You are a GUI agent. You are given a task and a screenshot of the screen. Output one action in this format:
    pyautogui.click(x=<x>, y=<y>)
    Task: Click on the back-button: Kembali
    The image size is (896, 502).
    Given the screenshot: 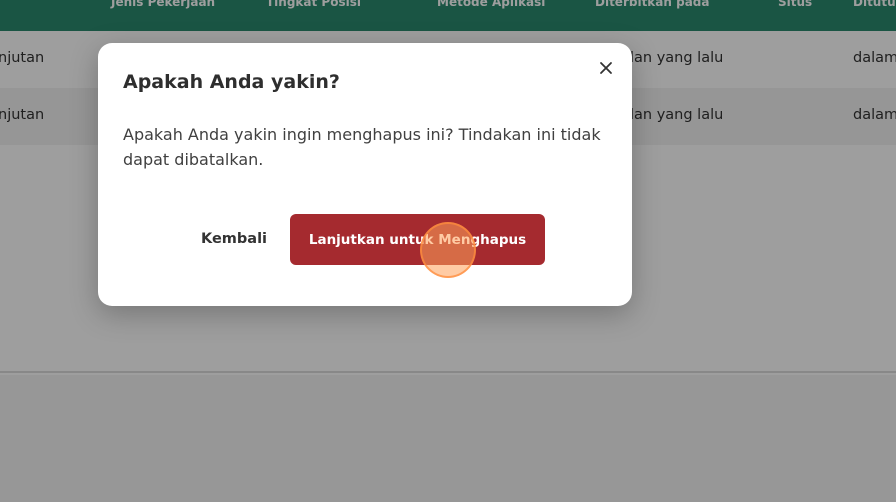 What is the action you would take?
    pyautogui.click(x=234, y=239)
    